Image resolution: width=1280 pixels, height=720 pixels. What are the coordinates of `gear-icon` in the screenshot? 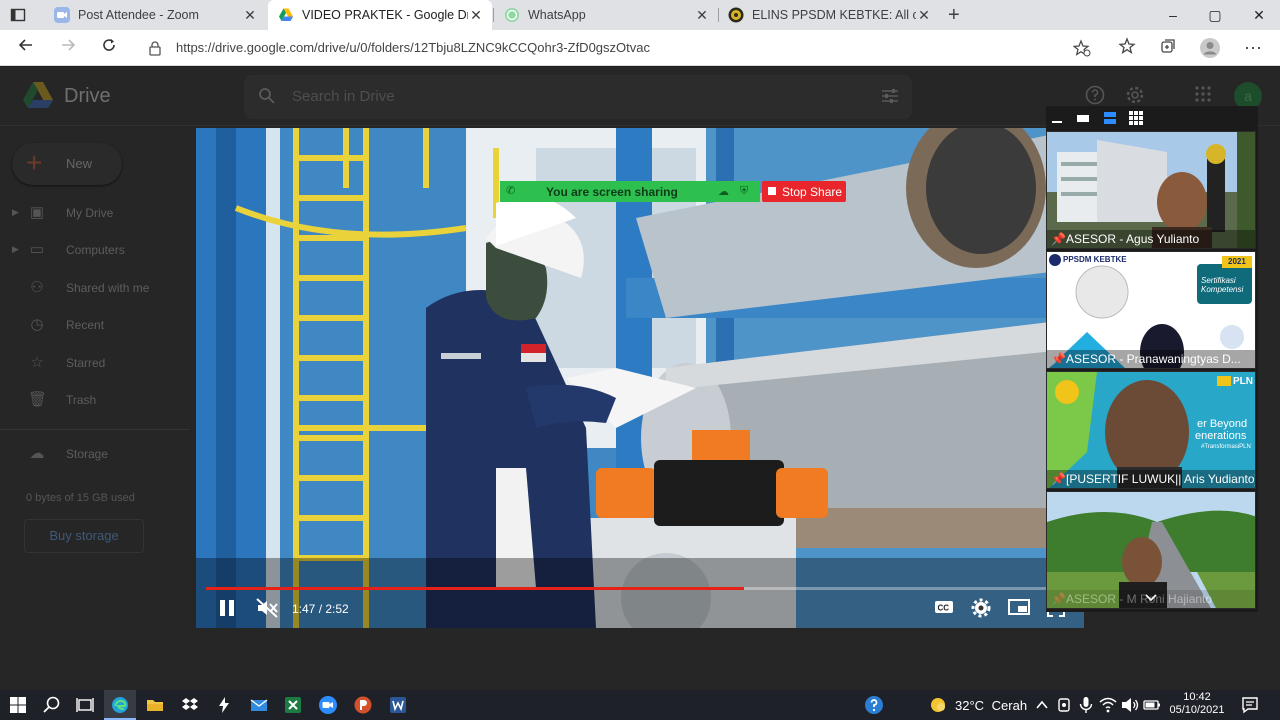 It's located at (1135, 96).